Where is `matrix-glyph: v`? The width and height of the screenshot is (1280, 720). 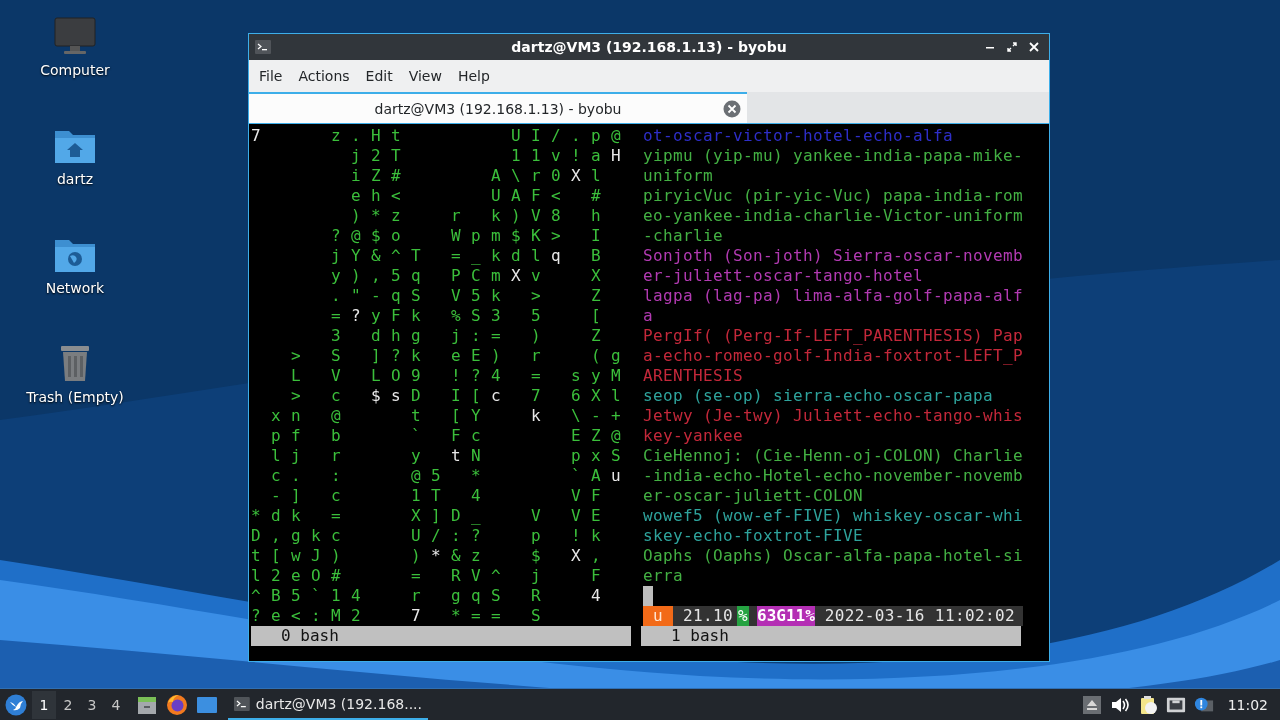
matrix-glyph: v is located at coordinates (556, 156).